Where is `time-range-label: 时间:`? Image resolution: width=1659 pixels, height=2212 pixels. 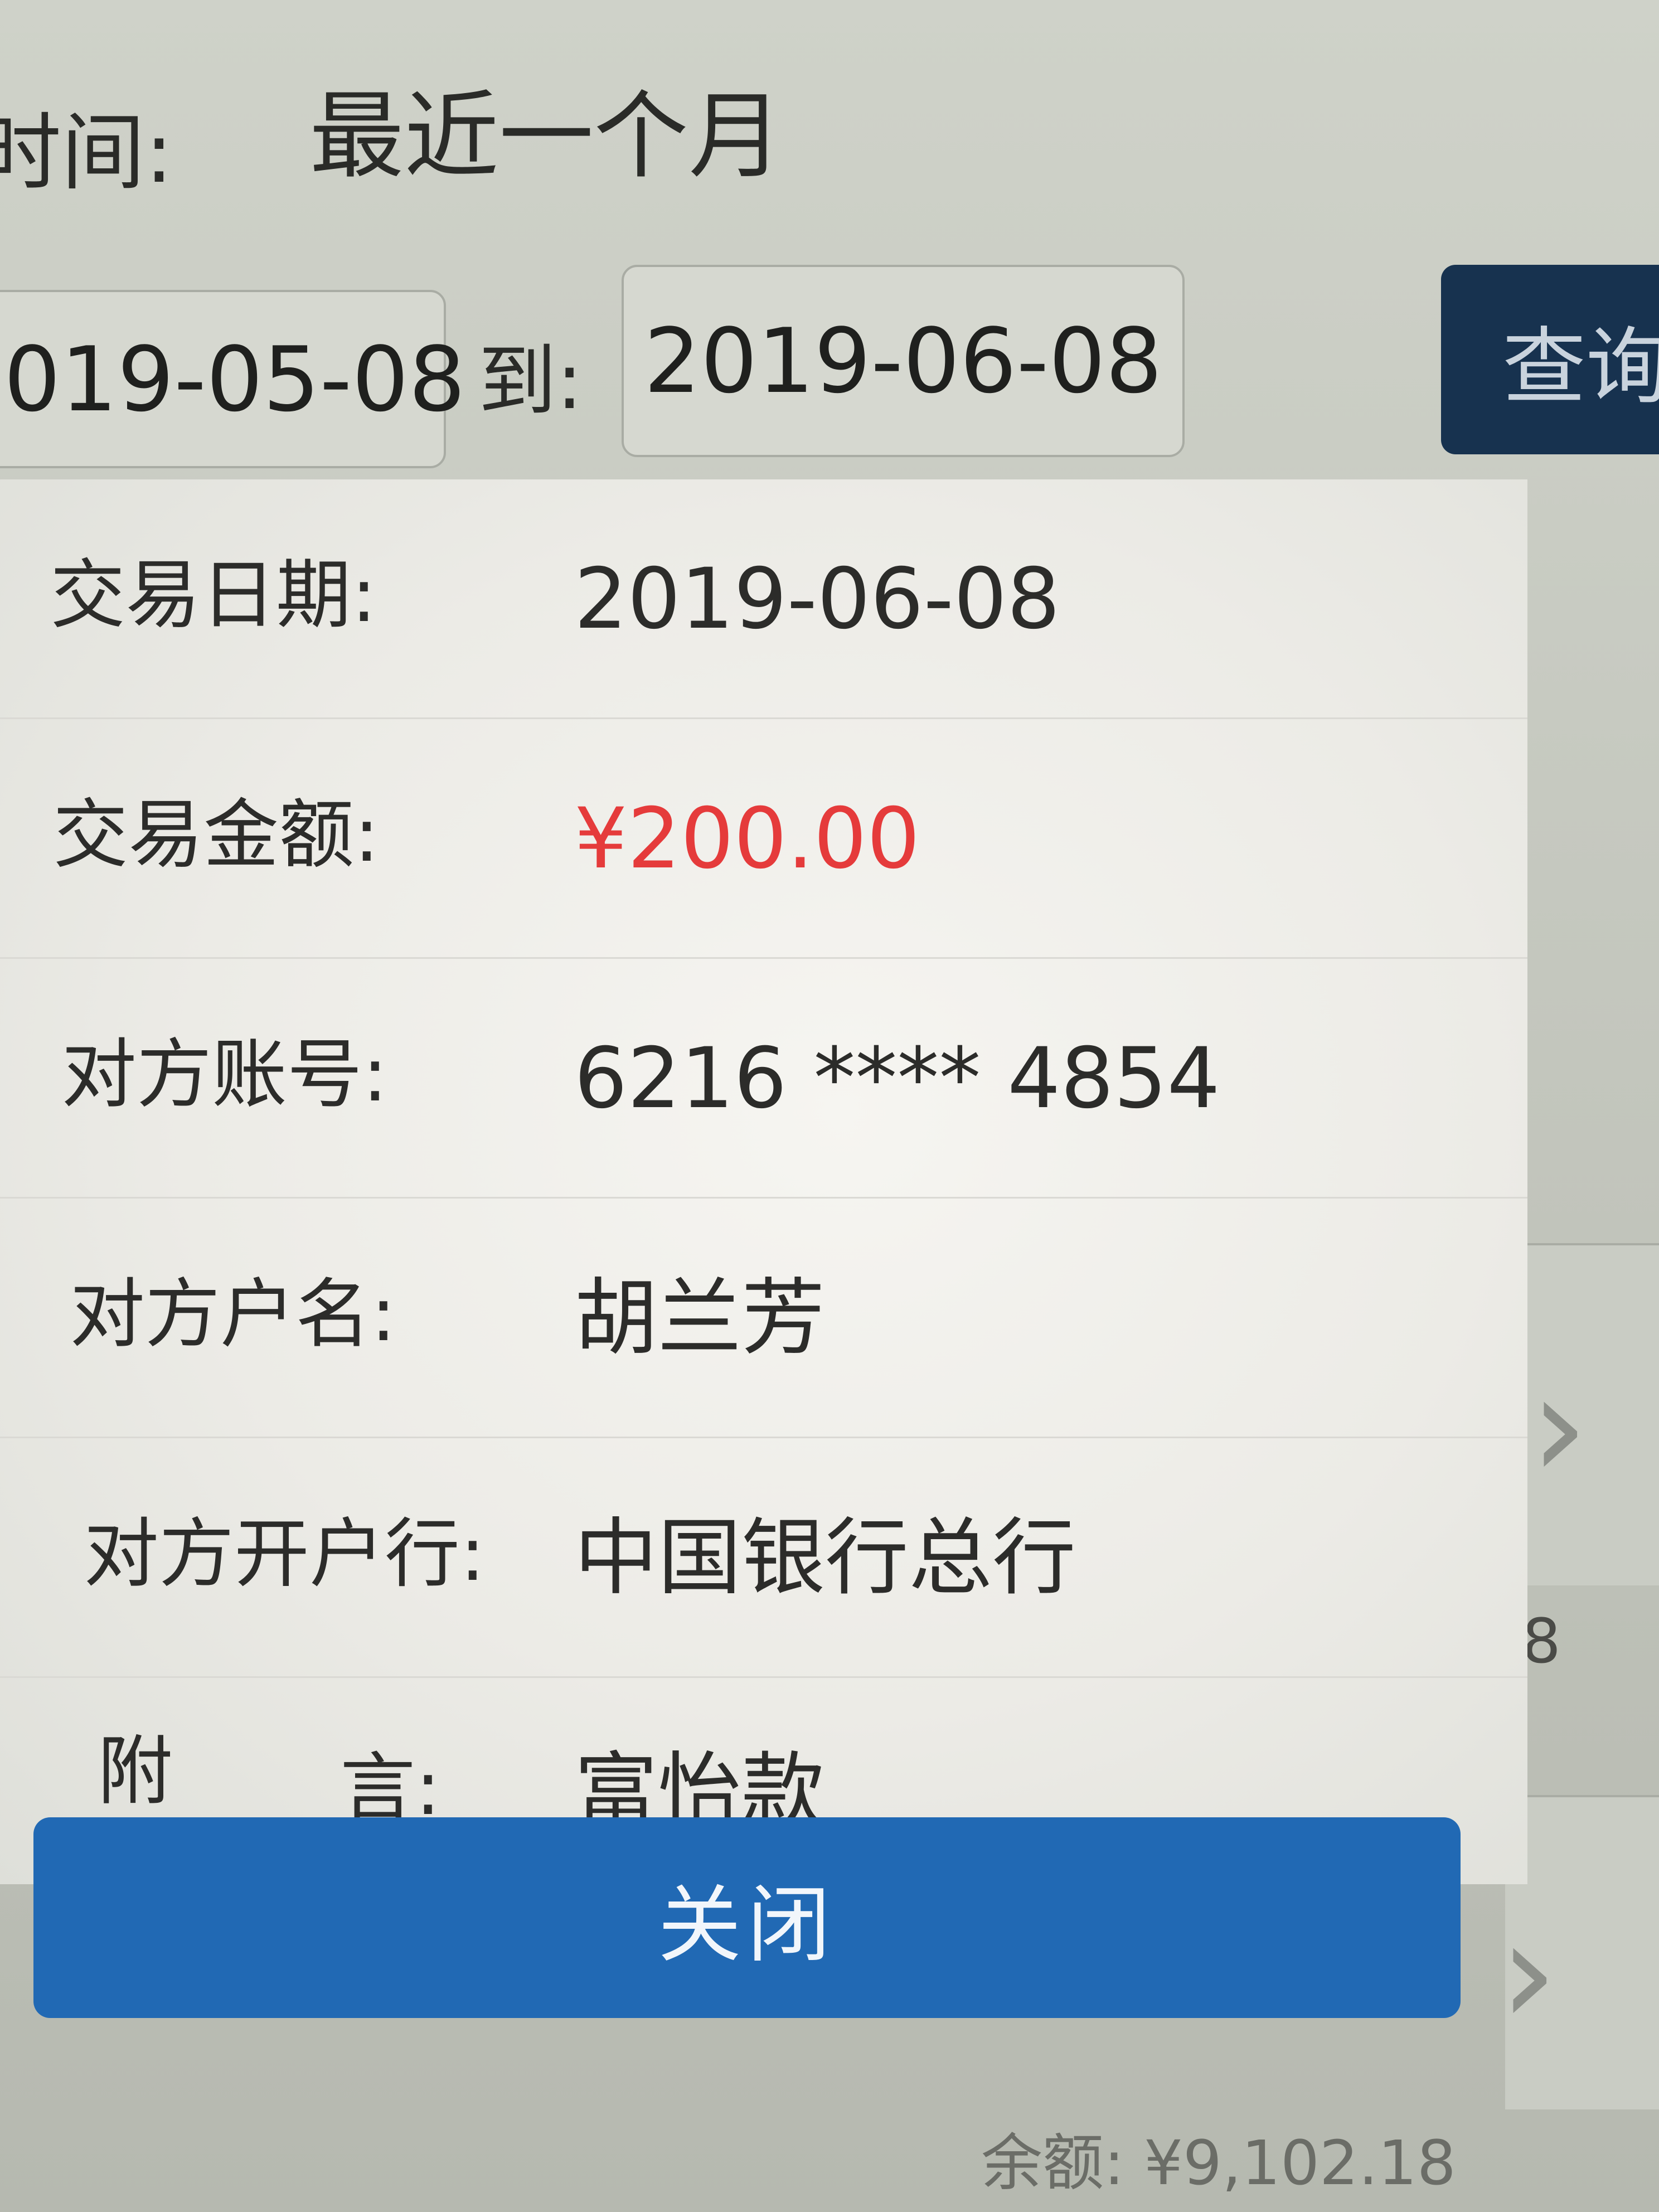
time-range-label: 时间: is located at coordinates (87, 153).